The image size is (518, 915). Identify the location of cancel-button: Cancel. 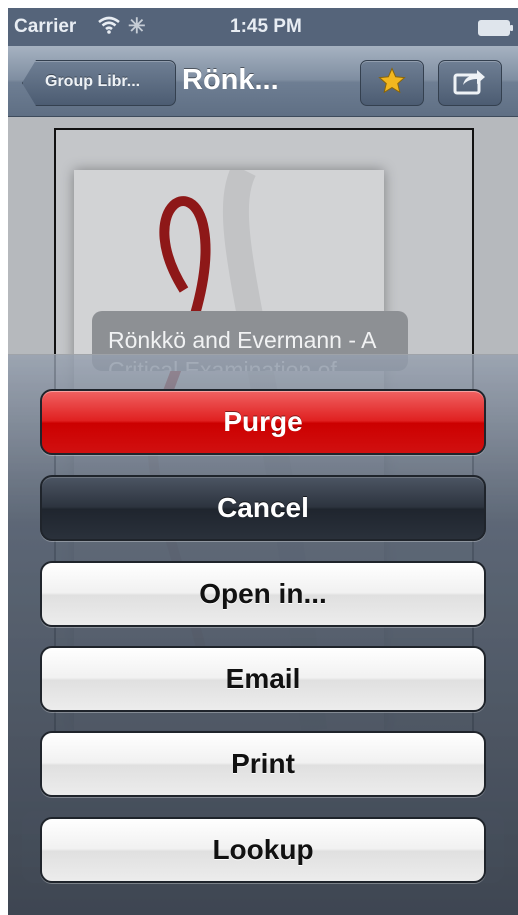
(263, 508).